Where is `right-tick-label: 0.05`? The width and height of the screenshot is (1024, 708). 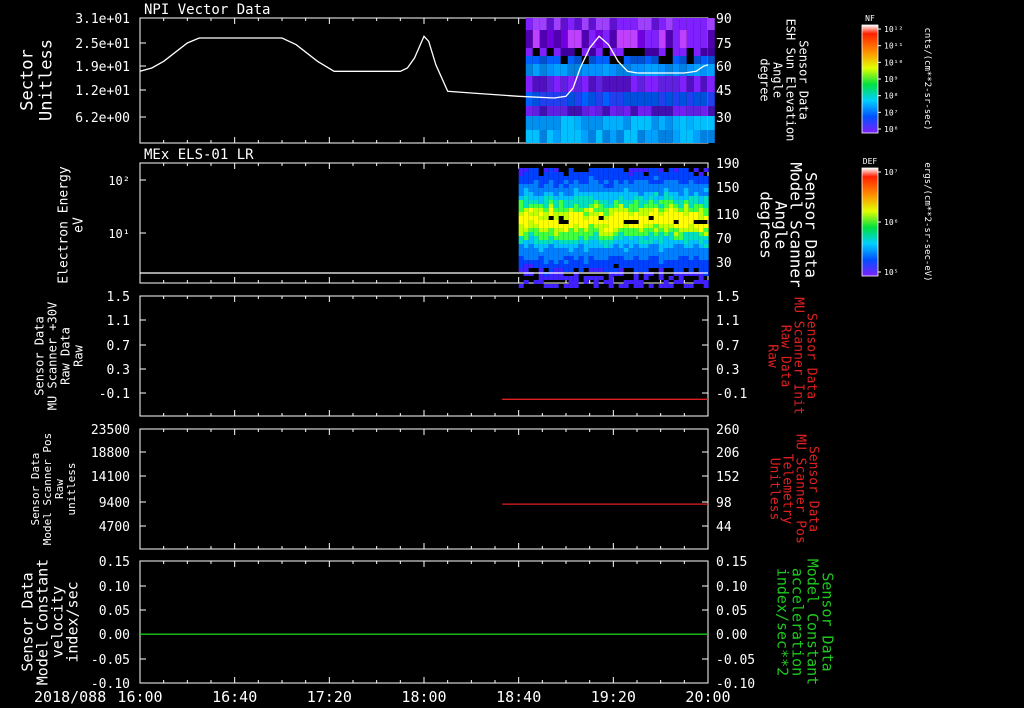 right-tick-label: 0.05 is located at coordinates (731, 611).